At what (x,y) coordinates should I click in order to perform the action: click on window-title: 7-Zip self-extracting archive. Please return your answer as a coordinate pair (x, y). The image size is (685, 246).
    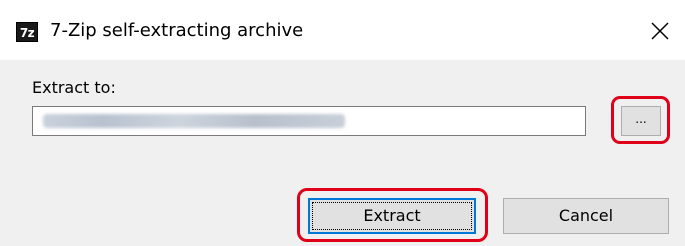
    Looking at the image, I should click on (177, 30).